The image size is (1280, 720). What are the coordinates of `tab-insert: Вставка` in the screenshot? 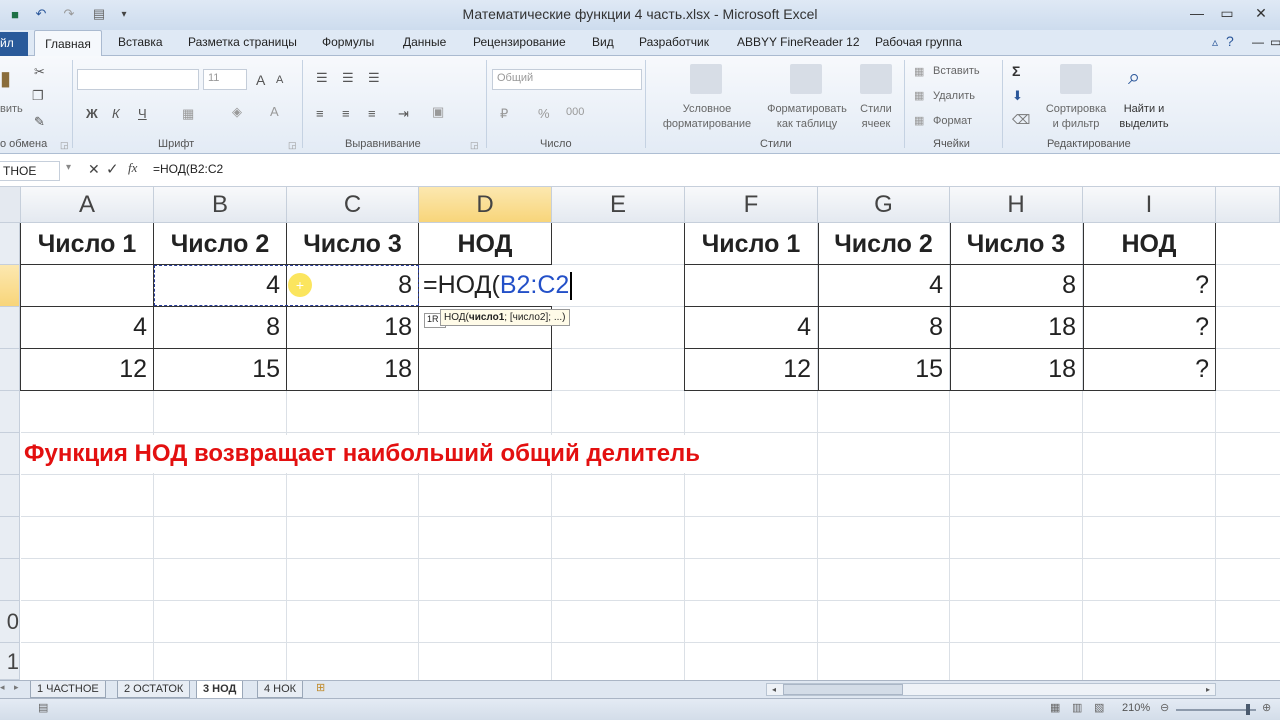 It's located at (140, 42).